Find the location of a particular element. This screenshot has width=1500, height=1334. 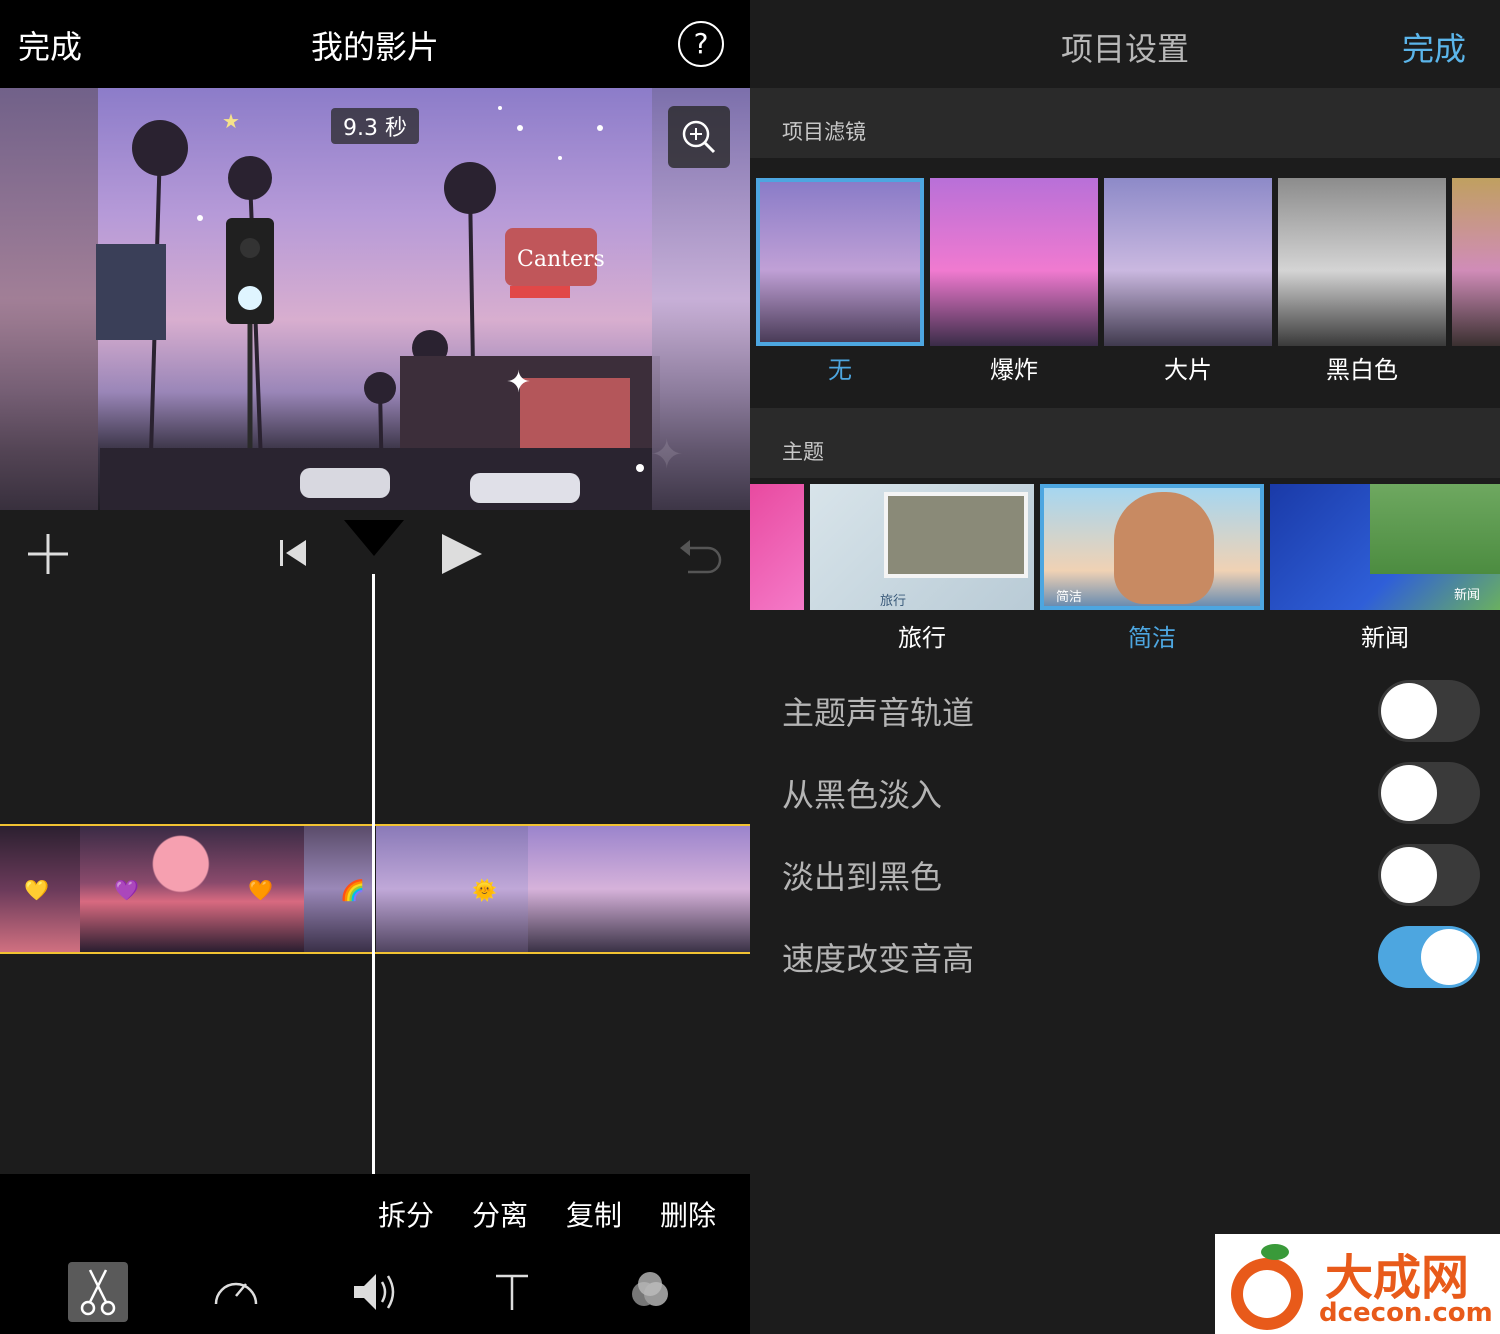

clip-emoji: 💛 is located at coordinates (36, 890).